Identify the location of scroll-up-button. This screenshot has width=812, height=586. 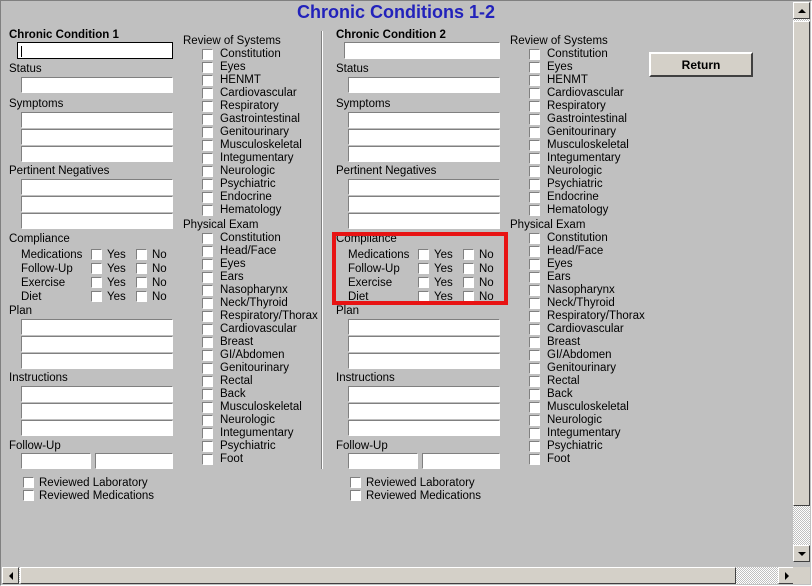
(801, 10).